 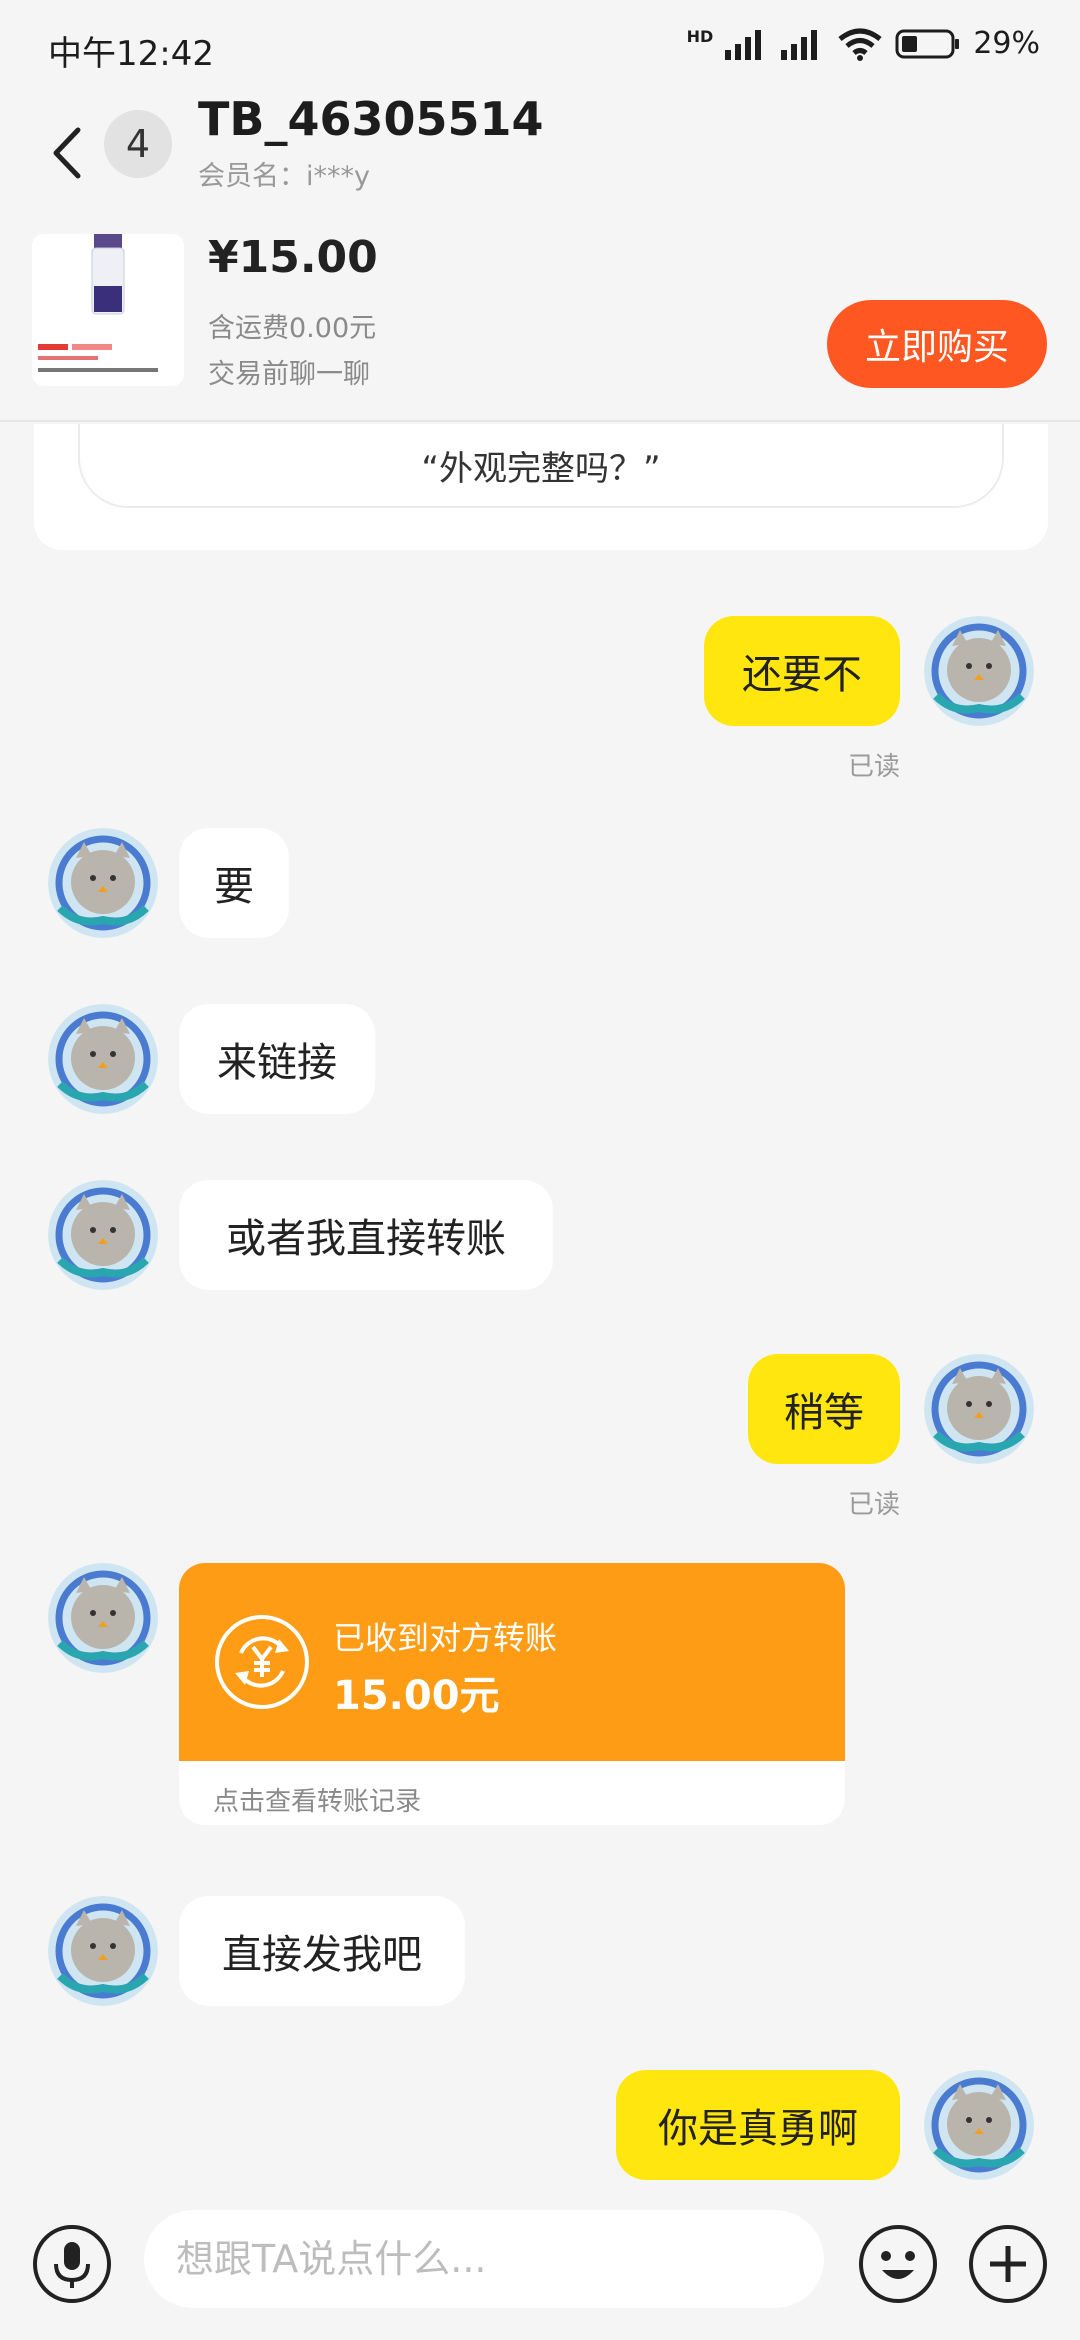 What do you see at coordinates (138, 144) in the screenshot?
I see `unread-count-badge: 4` at bounding box center [138, 144].